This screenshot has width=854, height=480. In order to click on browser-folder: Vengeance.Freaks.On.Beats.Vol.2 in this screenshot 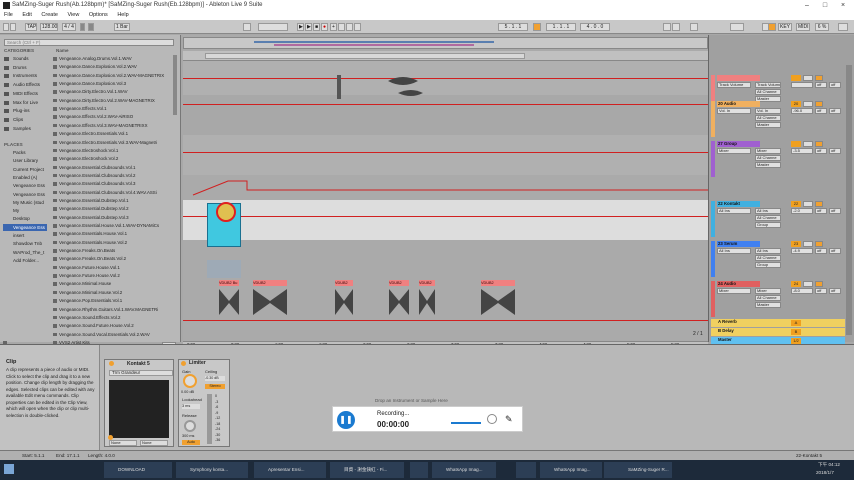, I will do `click(112, 259)`.